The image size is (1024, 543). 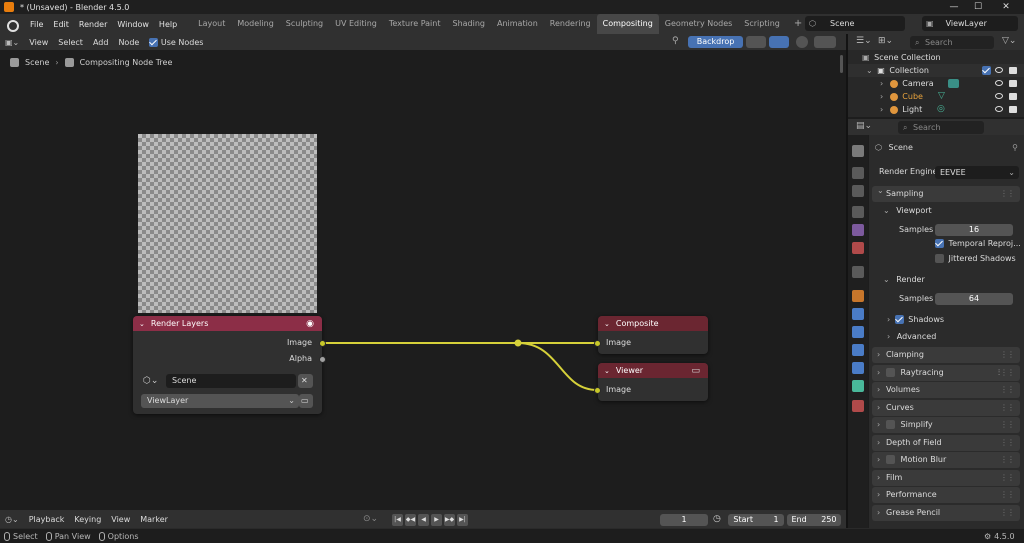 What do you see at coordinates (695, 371) in the screenshot?
I see `viewer-monitor-icon: ▭` at bounding box center [695, 371].